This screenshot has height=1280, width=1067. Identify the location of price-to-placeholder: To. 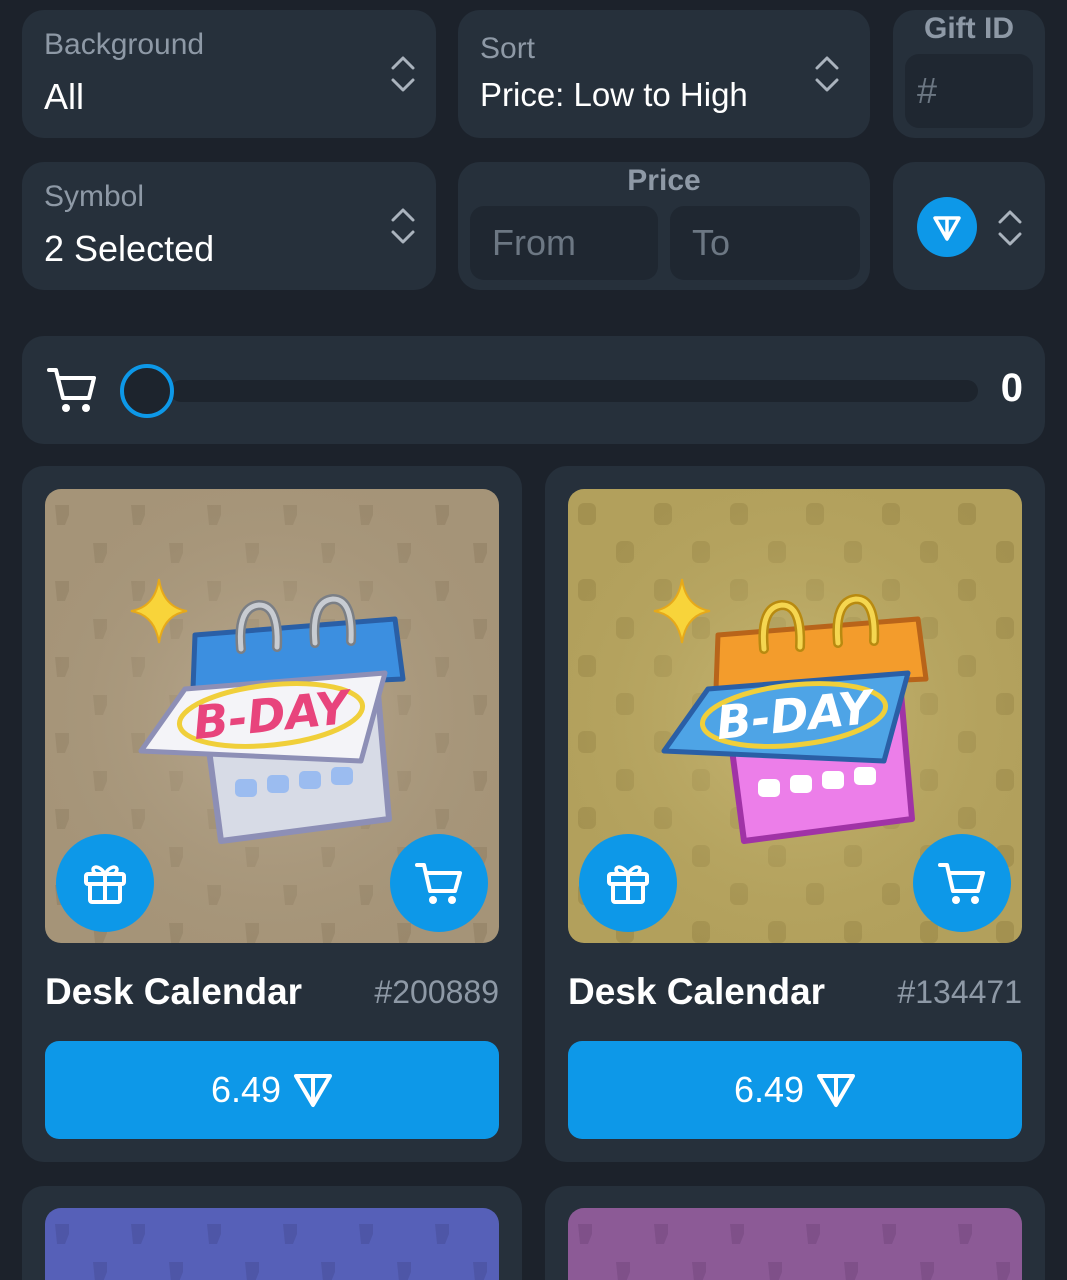
(711, 242).